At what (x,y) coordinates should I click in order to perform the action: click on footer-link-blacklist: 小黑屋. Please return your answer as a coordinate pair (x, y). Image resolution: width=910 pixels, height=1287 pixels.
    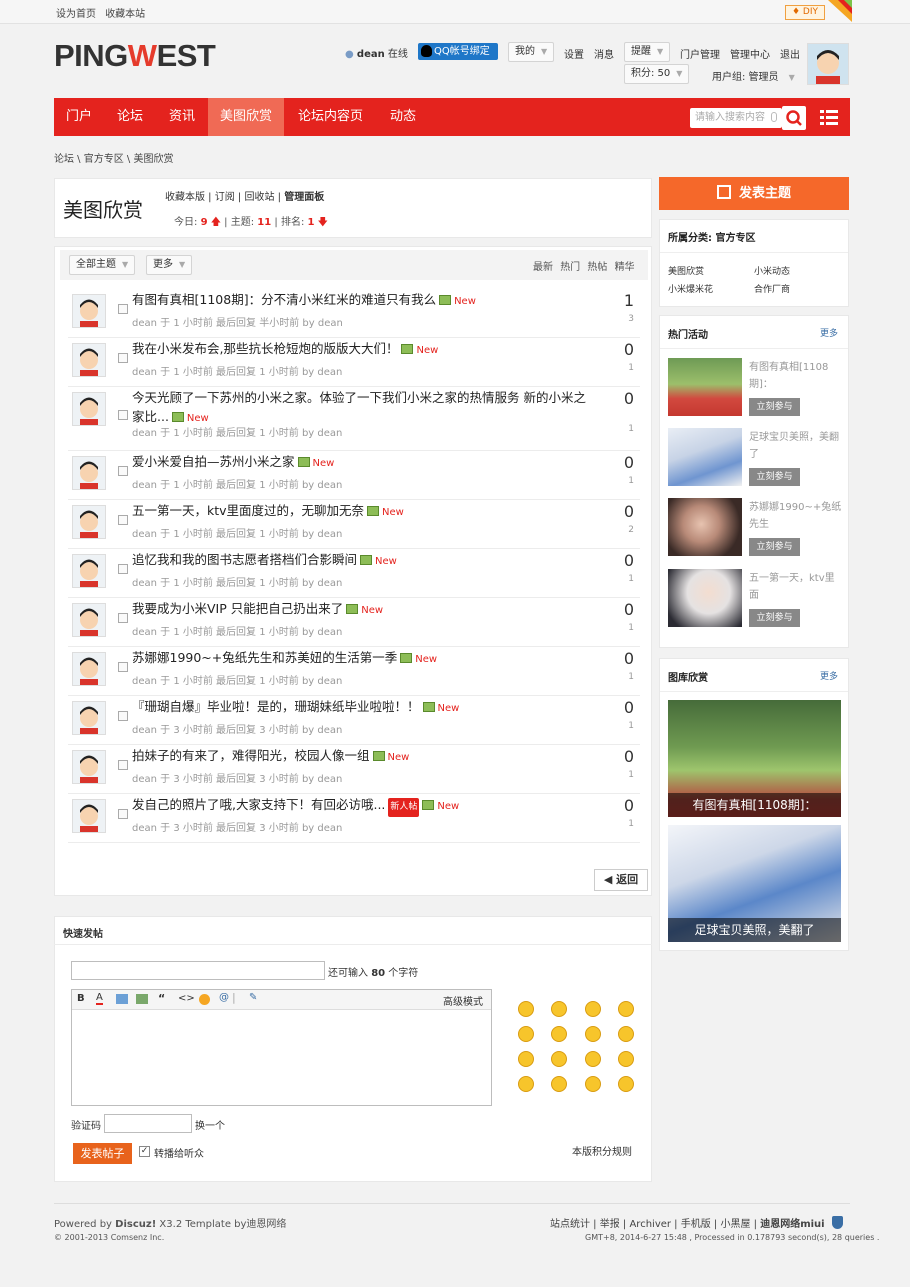
    Looking at the image, I should click on (735, 1224).